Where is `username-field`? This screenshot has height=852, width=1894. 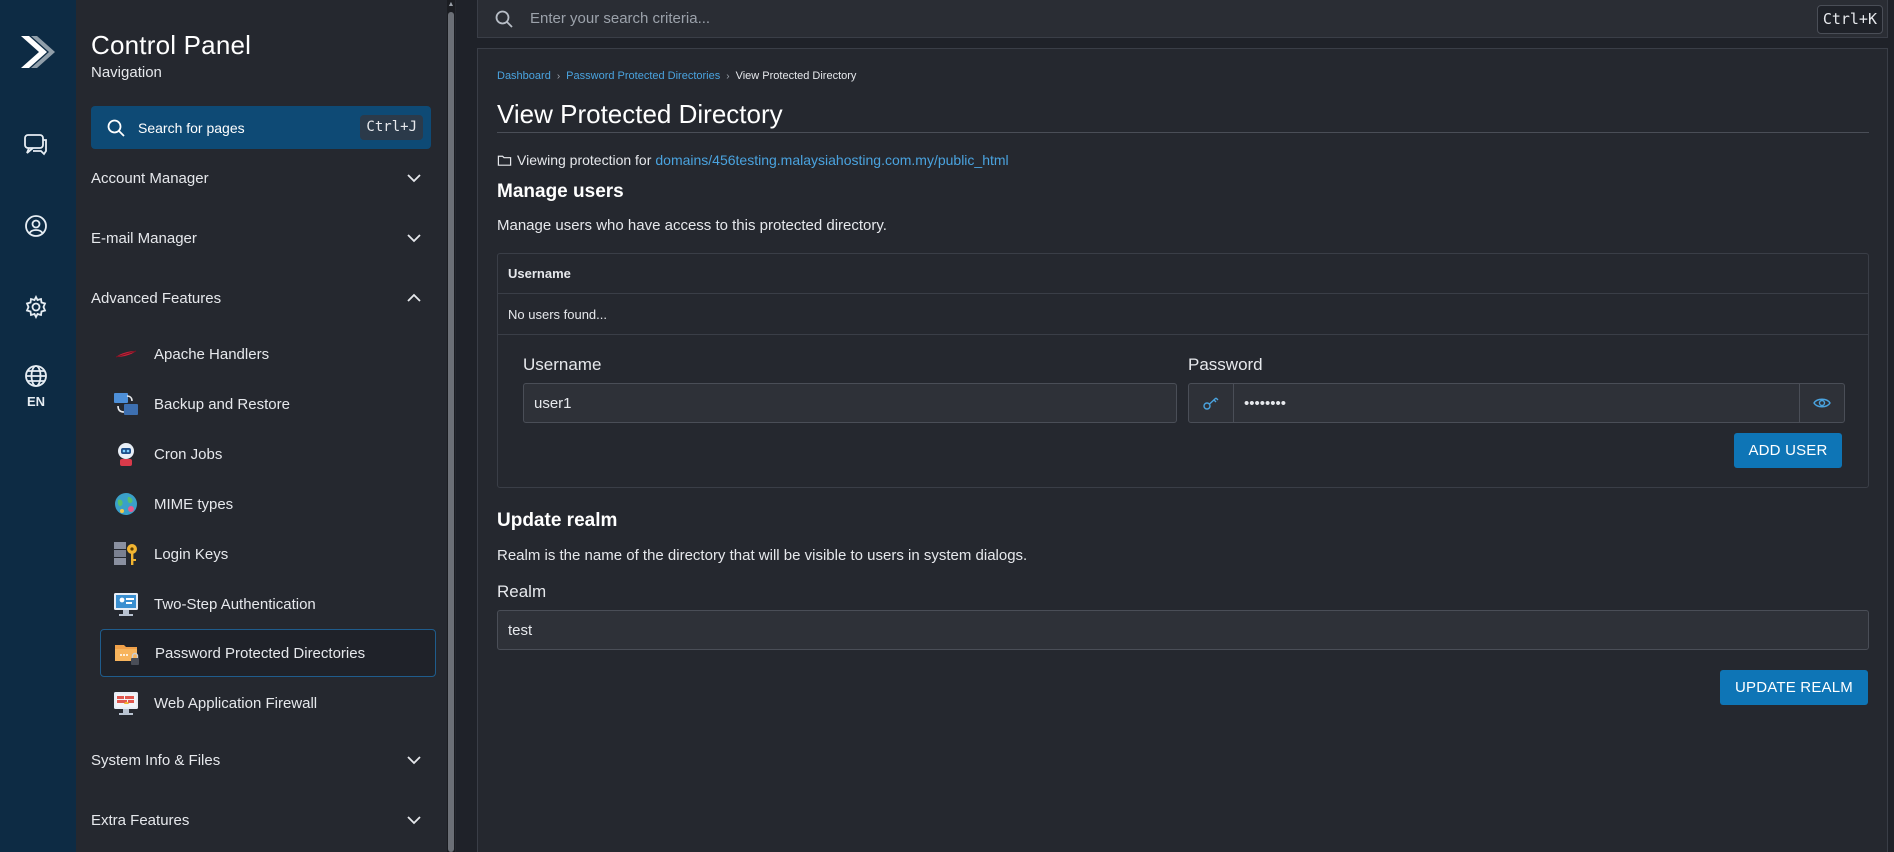 username-field is located at coordinates (850, 403).